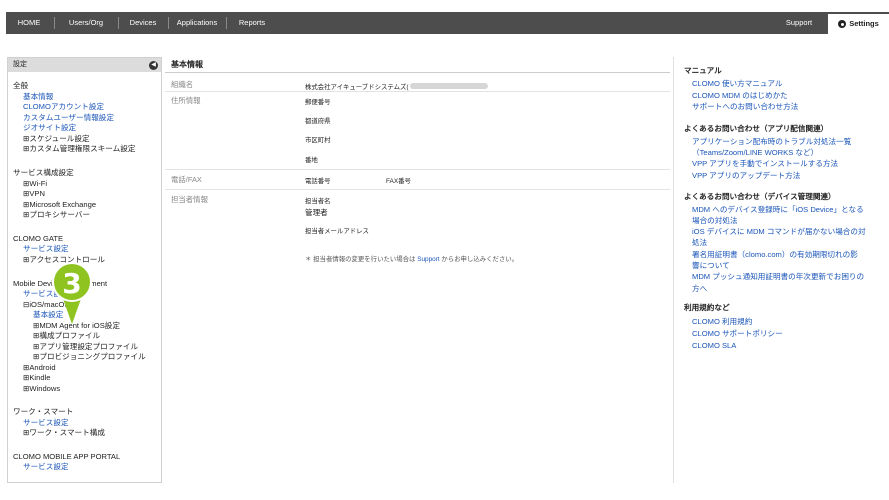  I want to click on help-link: 方へ, so click(699, 289).